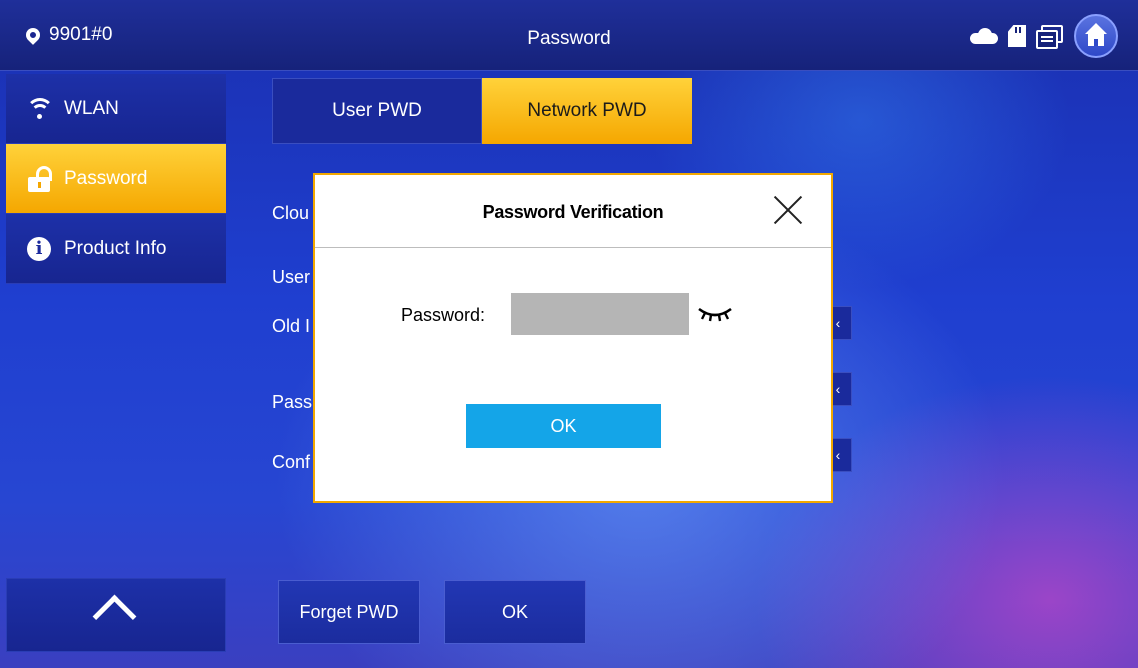  I want to click on sidebar-item-password: Password, so click(116, 179).